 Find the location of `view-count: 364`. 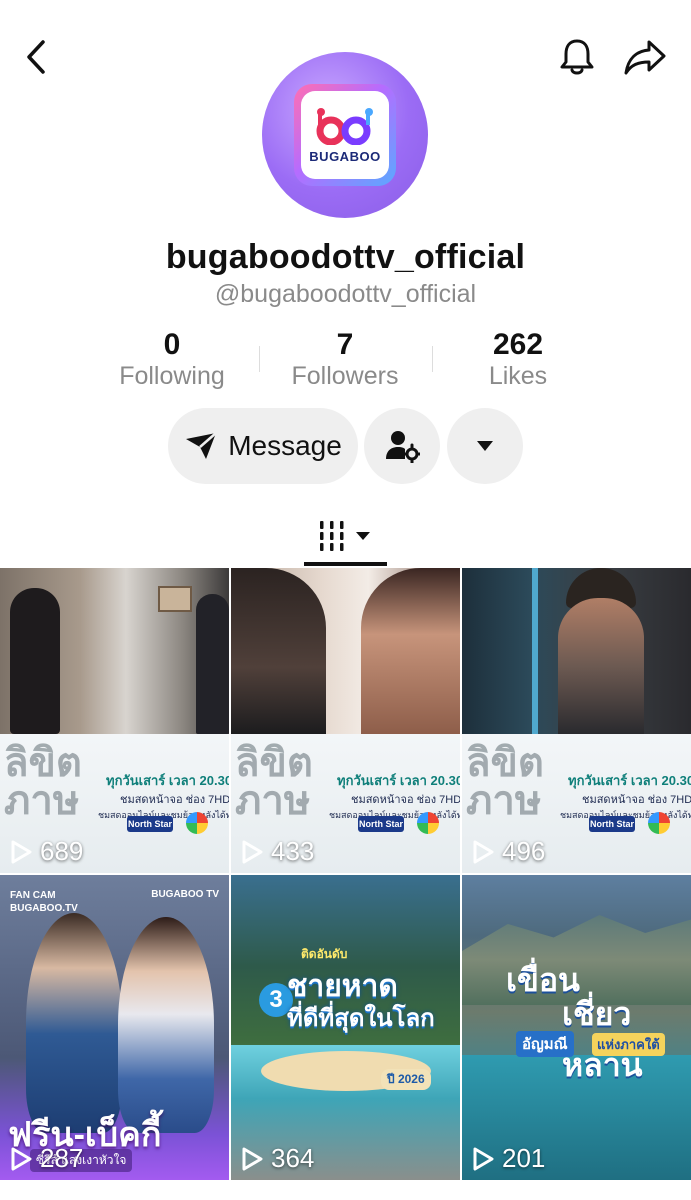

view-count: 364 is located at coordinates (277, 1158).